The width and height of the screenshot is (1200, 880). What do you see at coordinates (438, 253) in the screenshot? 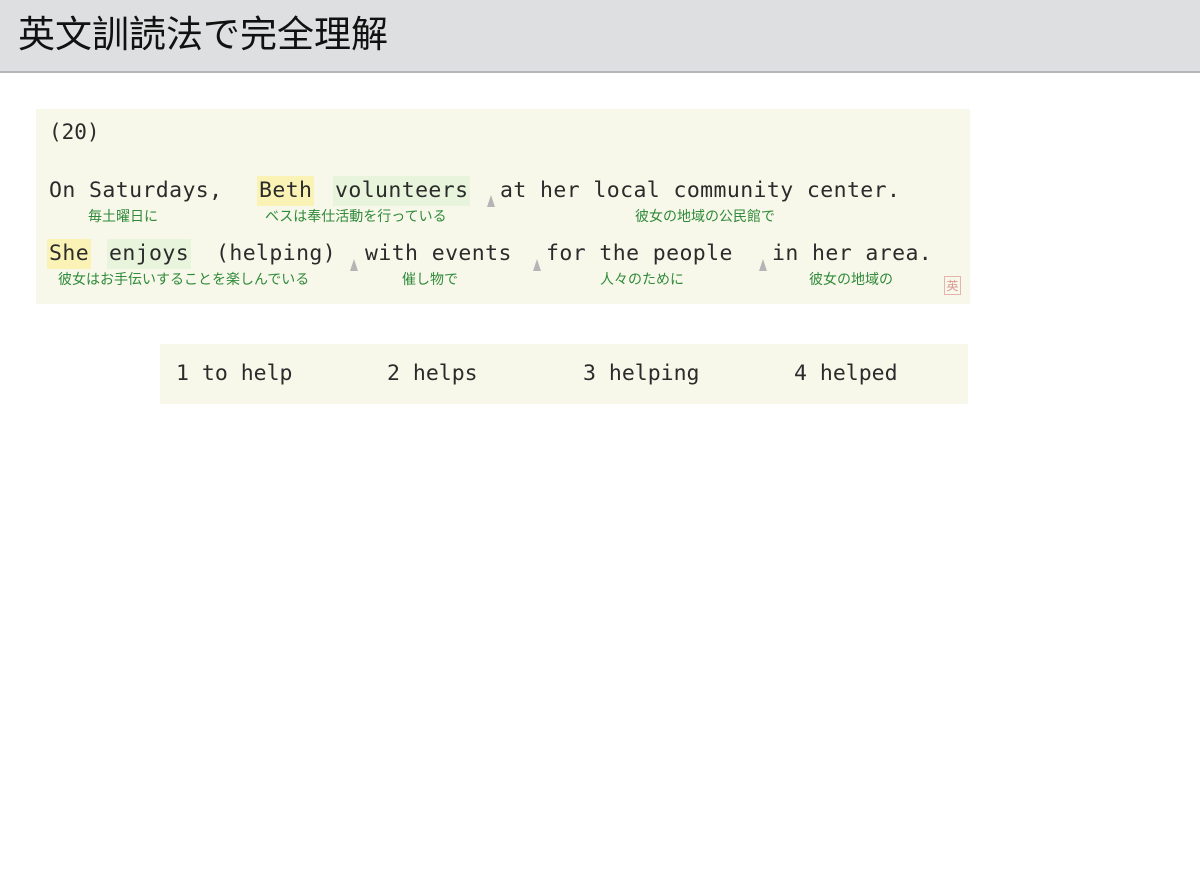
I see `phrase-with-events: with events` at bounding box center [438, 253].